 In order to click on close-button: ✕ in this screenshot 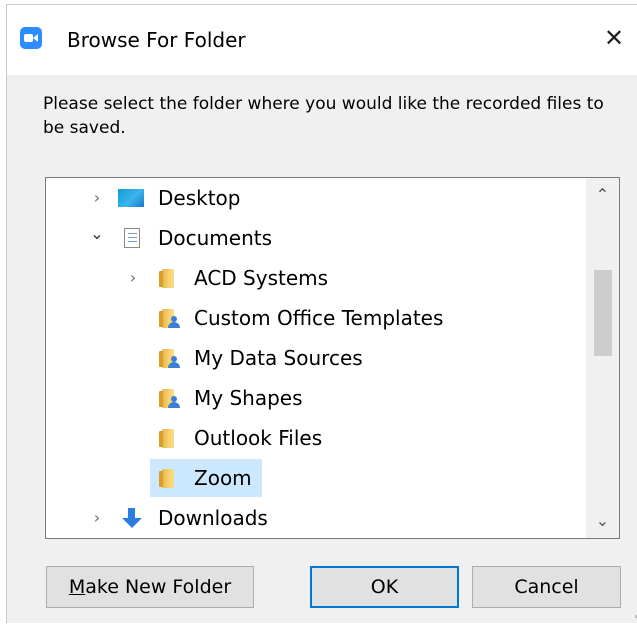, I will do `click(614, 38)`.